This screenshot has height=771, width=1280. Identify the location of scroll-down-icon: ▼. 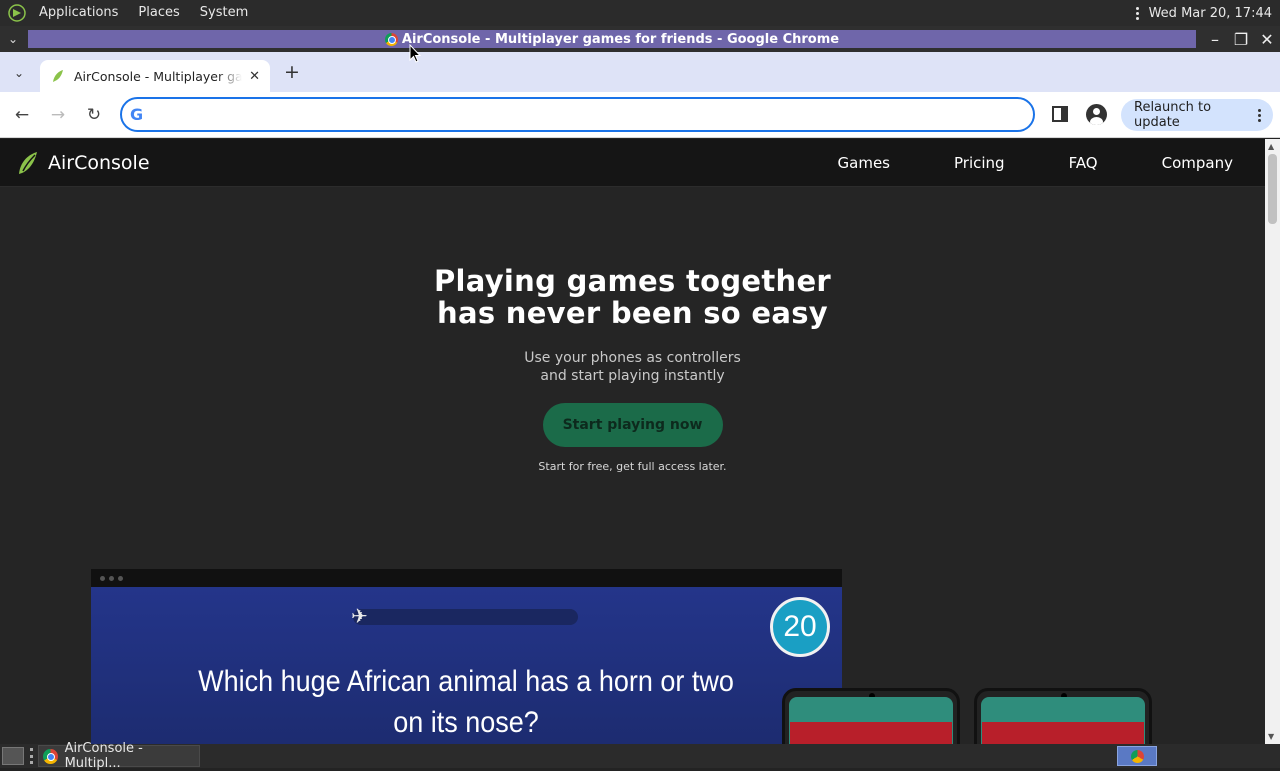
(1271, 736).